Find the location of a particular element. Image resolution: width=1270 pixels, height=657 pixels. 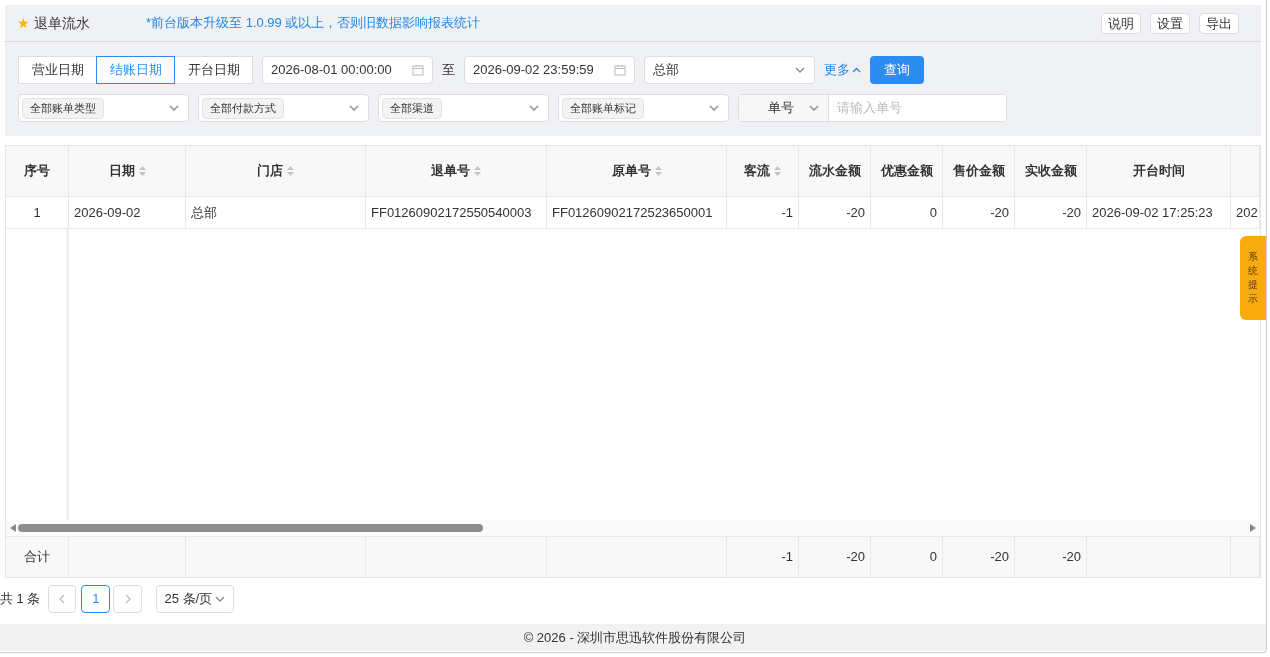

header-button: 设置 is located at coordinates (1170, 23).